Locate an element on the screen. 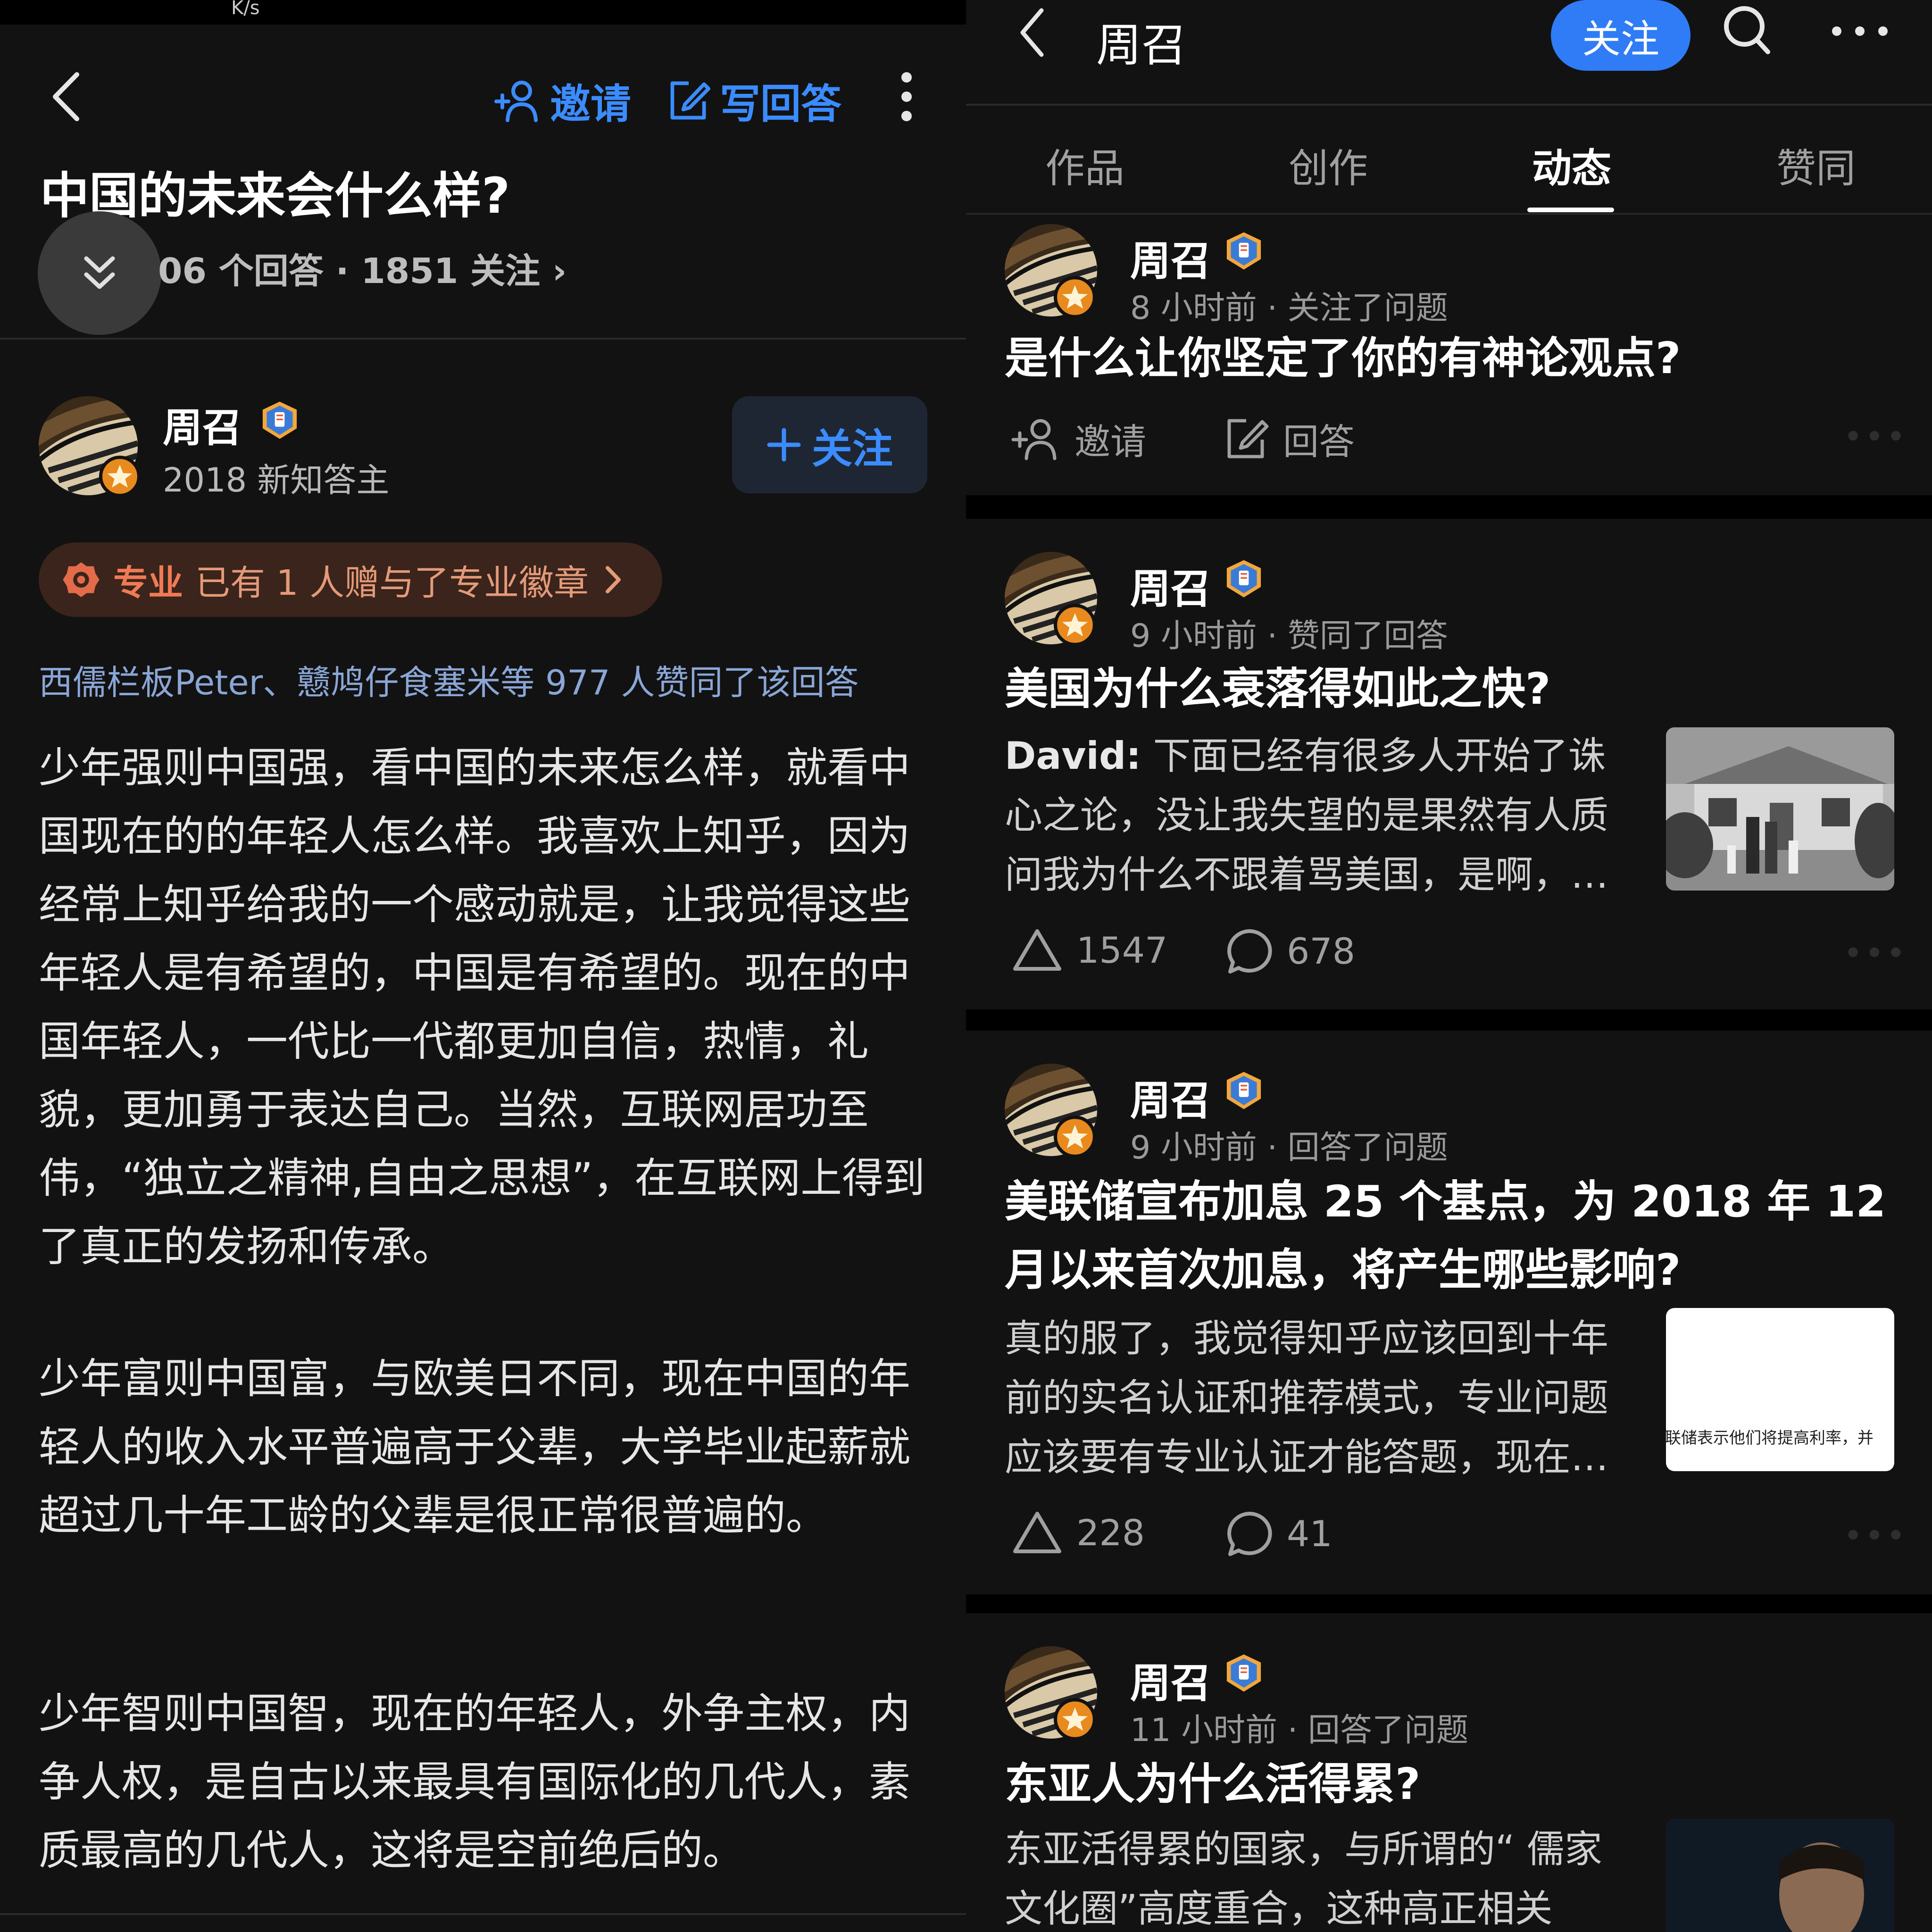 The image size is (1932, 1932). excerpt-author: David: is located at coordinates (1073, 756).